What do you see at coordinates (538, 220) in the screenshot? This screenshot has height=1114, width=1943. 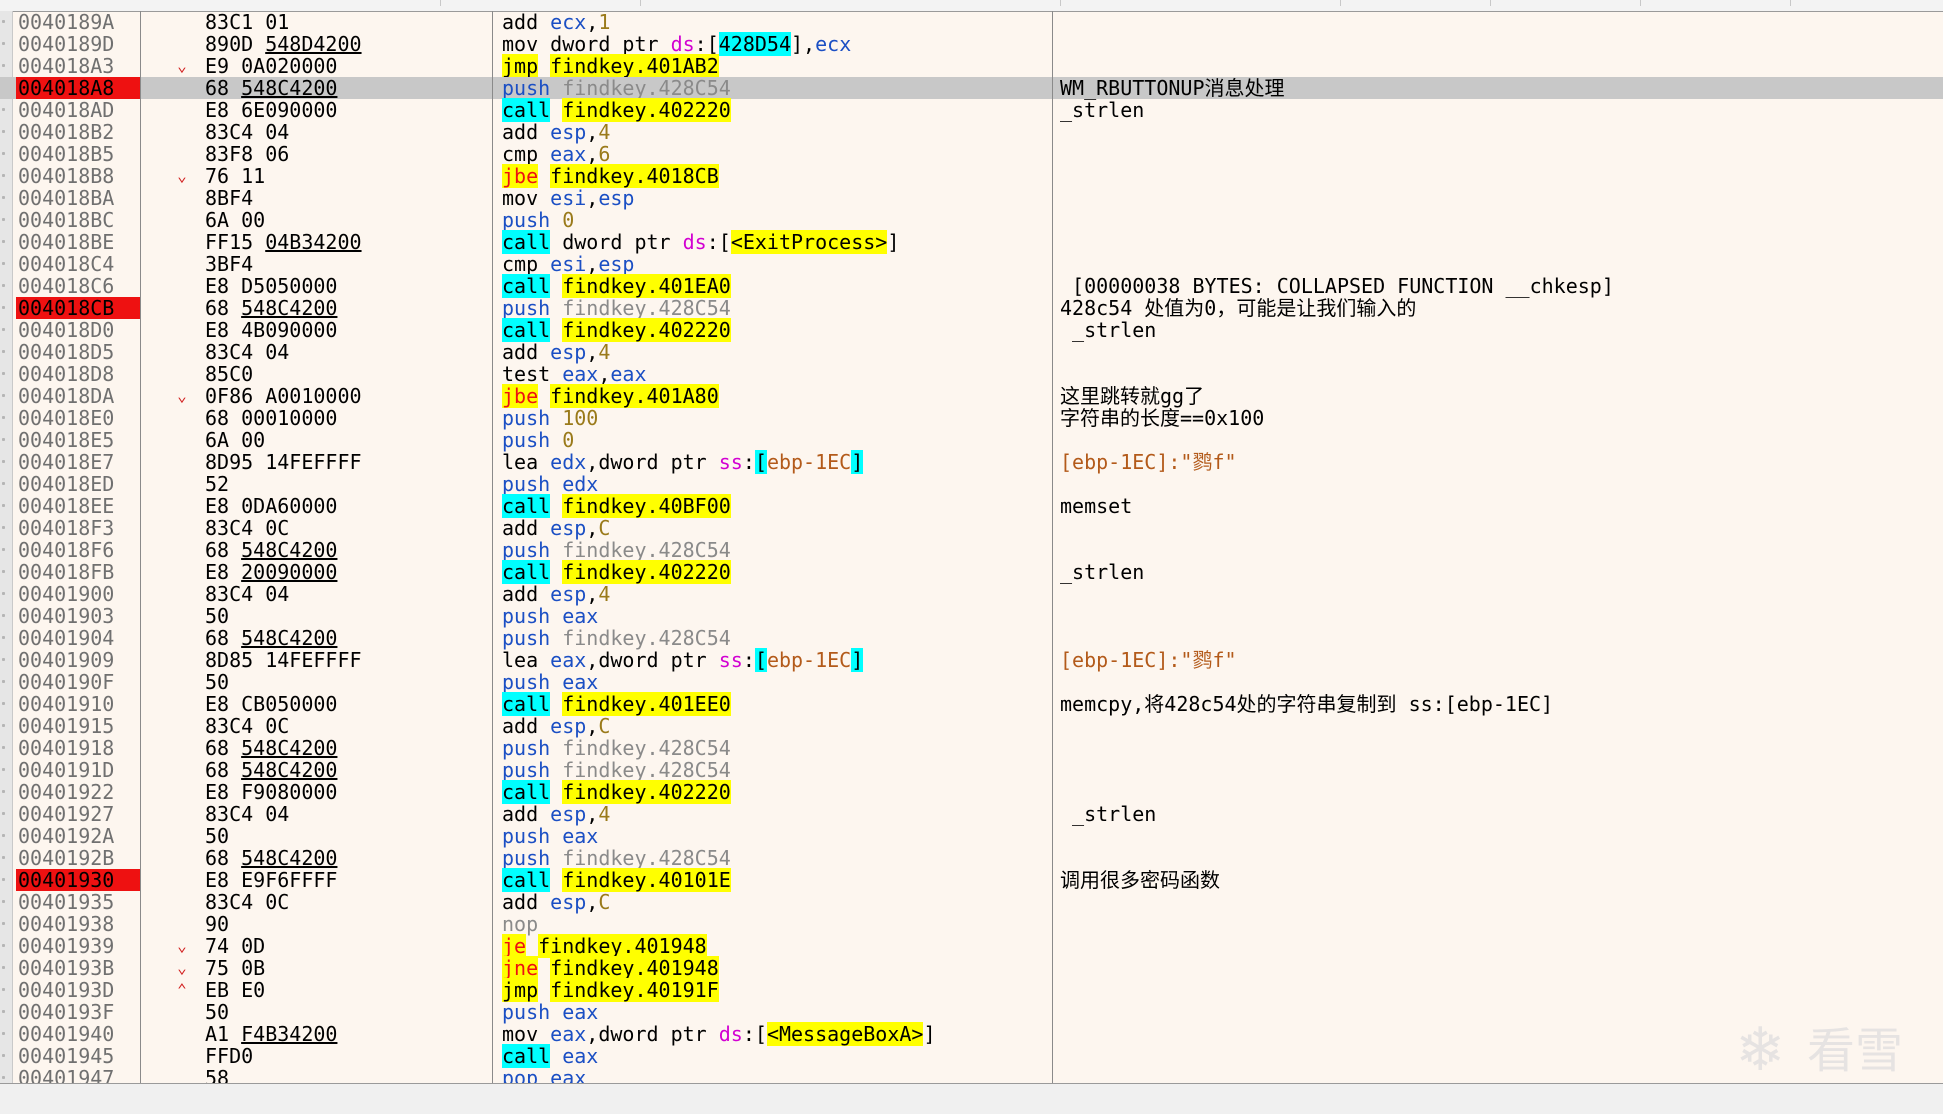 I see `instruction-cell: push 0` at bounding box center [538, 220].